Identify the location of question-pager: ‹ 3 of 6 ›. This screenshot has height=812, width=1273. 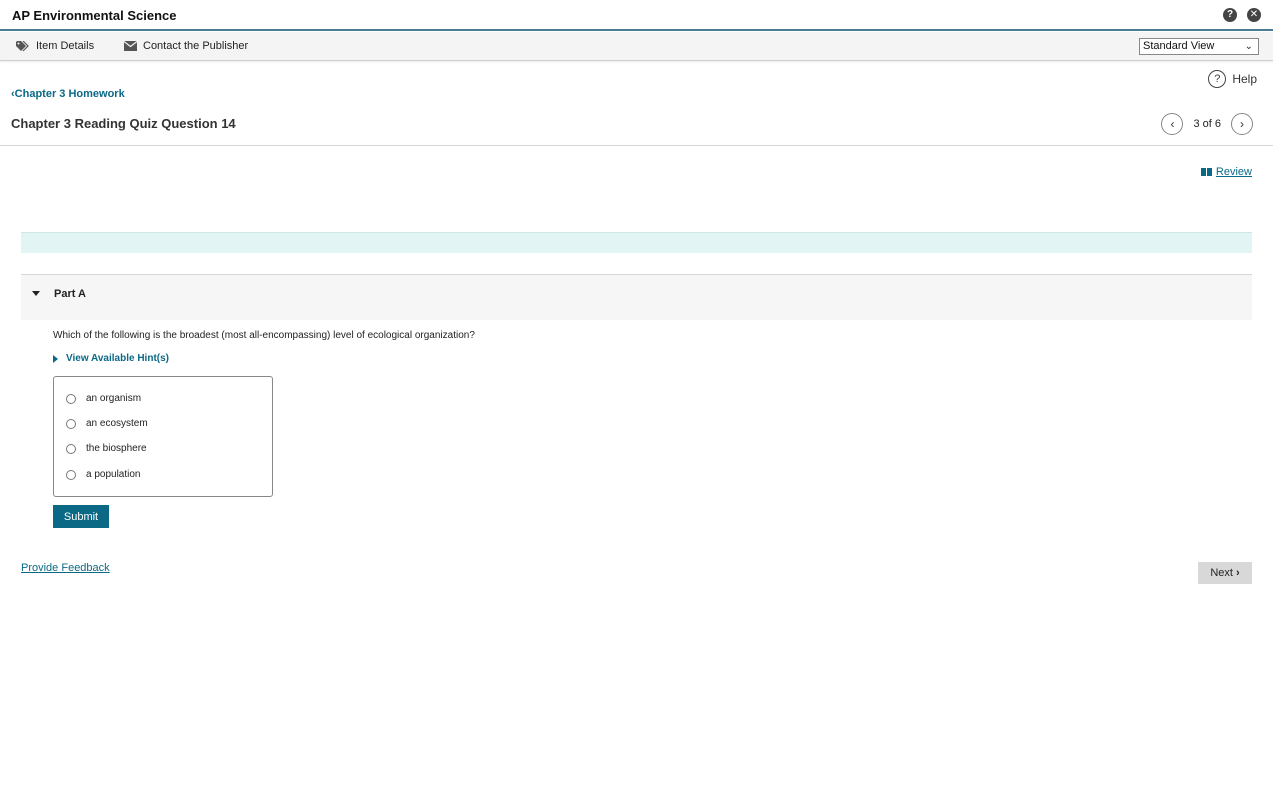
(1207, 124).